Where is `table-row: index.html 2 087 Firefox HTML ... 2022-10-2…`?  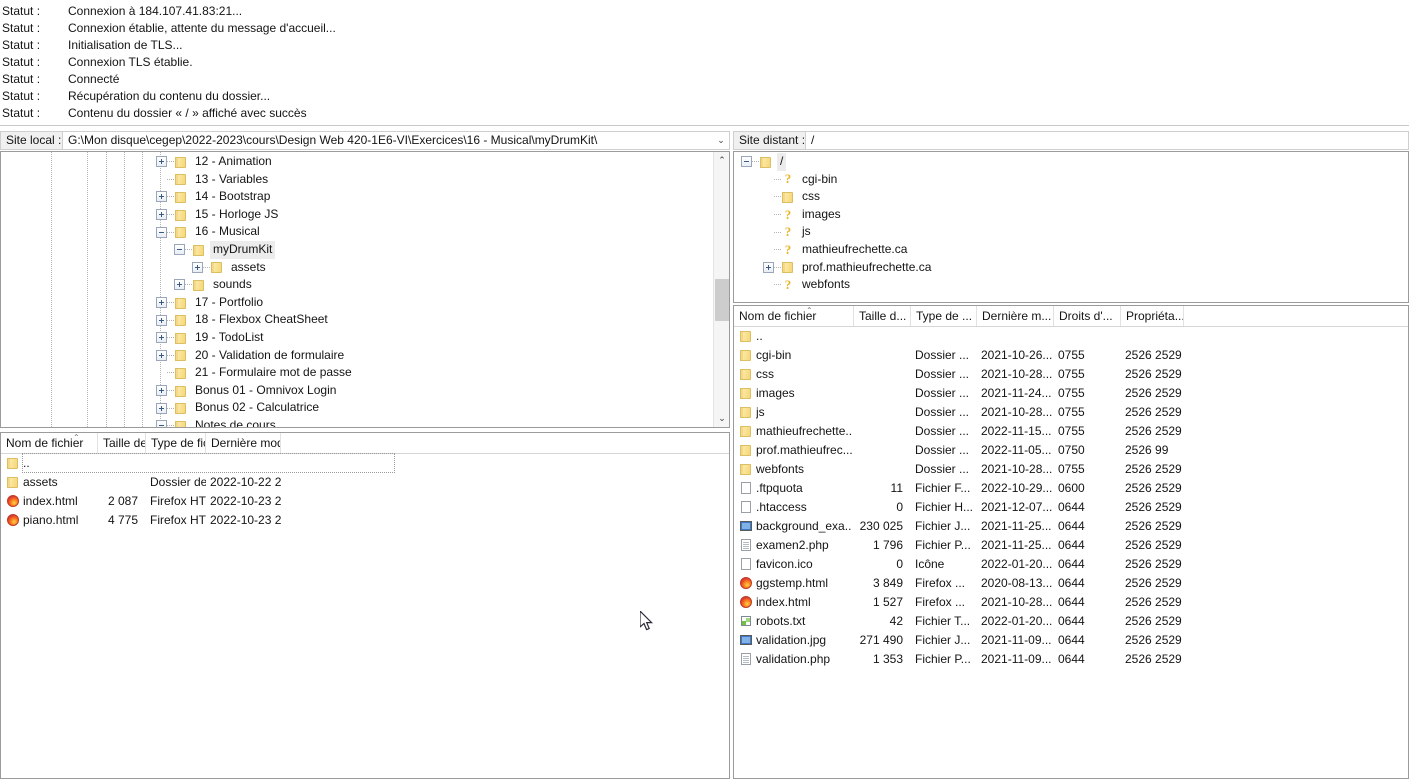 table-row: index.html 2 087 Firefox HTML ... 2022-10-2… is located at coordinates (365, 501).